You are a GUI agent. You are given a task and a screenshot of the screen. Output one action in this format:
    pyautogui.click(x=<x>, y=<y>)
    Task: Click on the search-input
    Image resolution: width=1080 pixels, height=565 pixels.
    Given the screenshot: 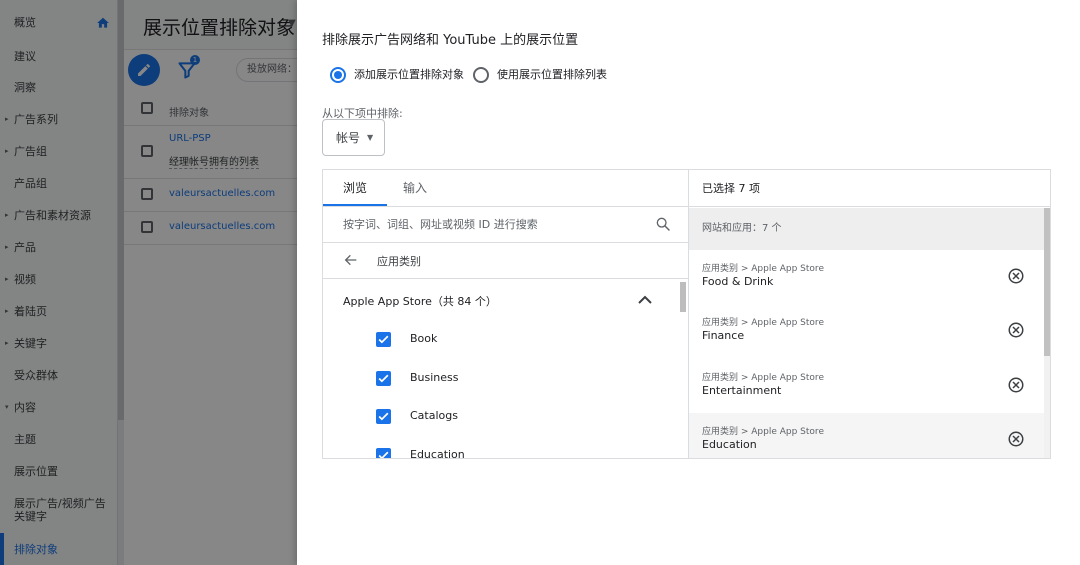 What is the action you would take?
    pyautogui.click(x=493, y=224)
    